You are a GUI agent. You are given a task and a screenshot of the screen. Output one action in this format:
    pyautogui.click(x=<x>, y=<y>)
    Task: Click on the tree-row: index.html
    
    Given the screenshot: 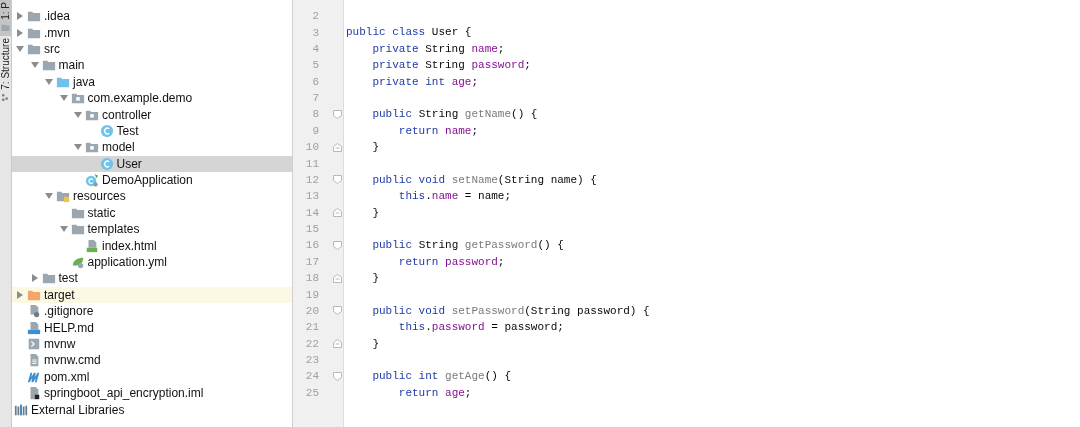 What is the action you would take?
    pyautogui.click(x=152, y=245)
    